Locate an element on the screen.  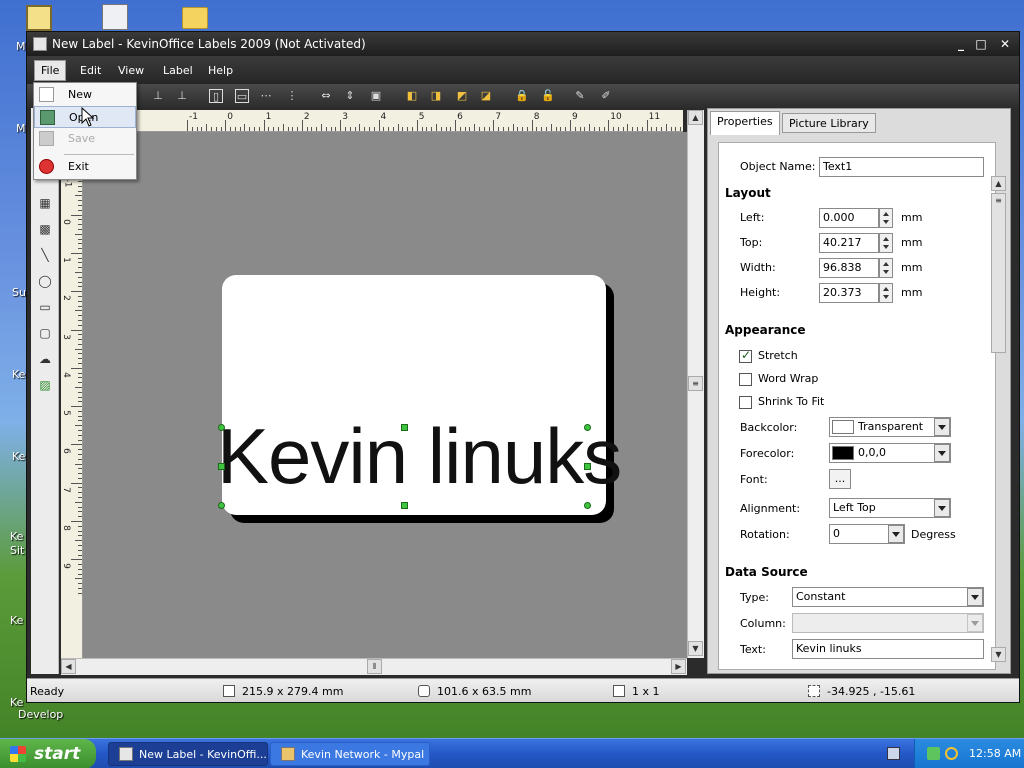
tool-a-icon: ✎ is located at coordinates (580, 96).